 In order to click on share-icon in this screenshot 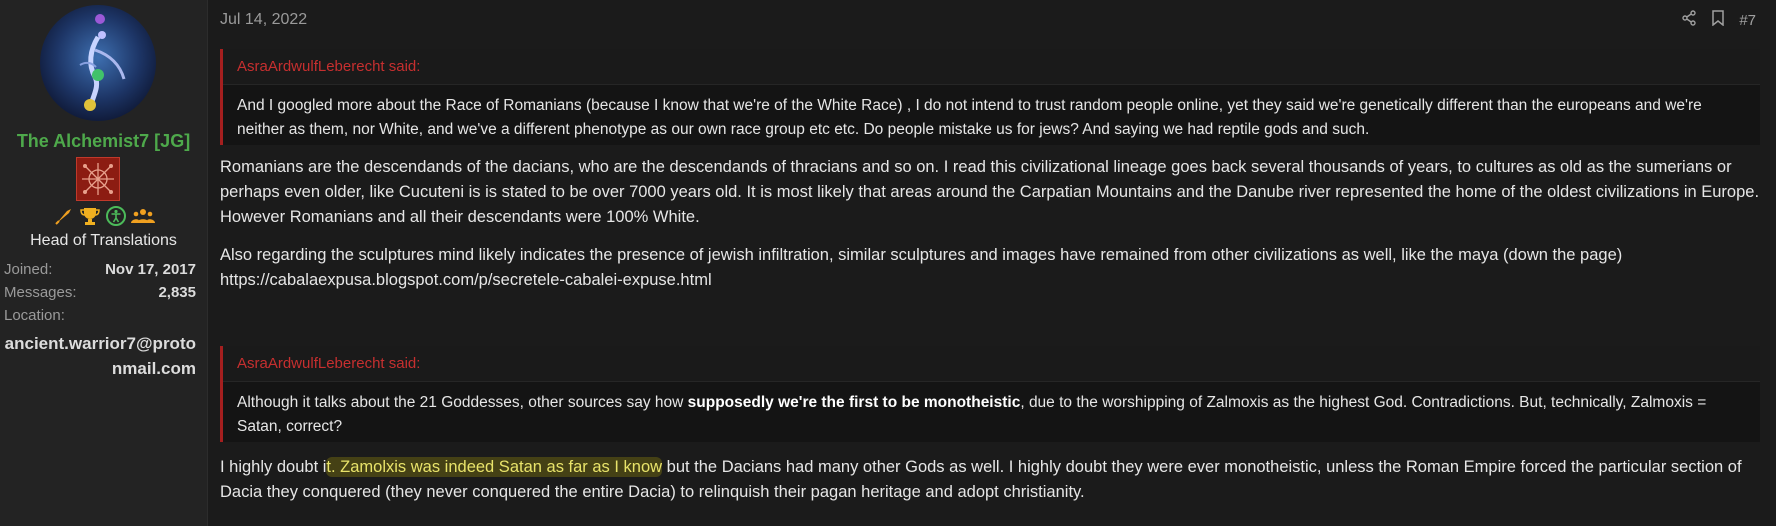, I will do `click(1689, 20)`.